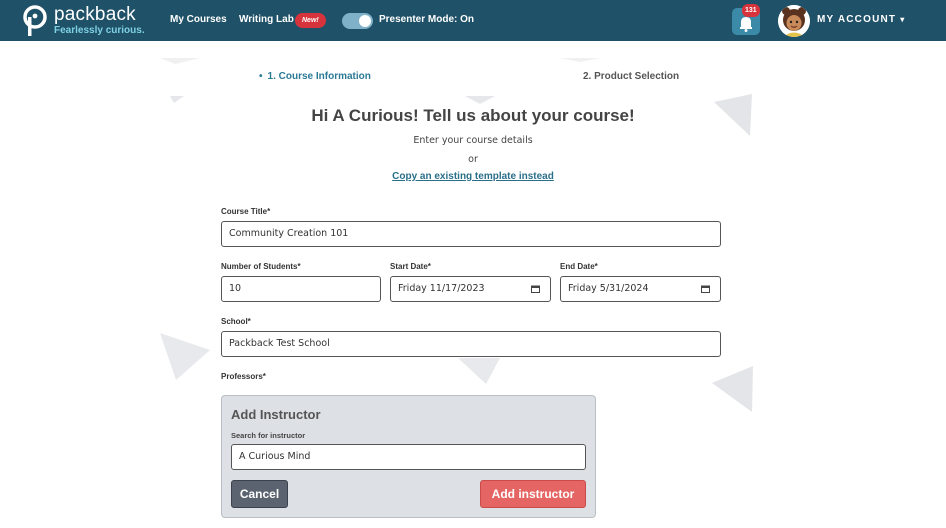  I want to click on professors-label: Professors*, so click(243, 376).